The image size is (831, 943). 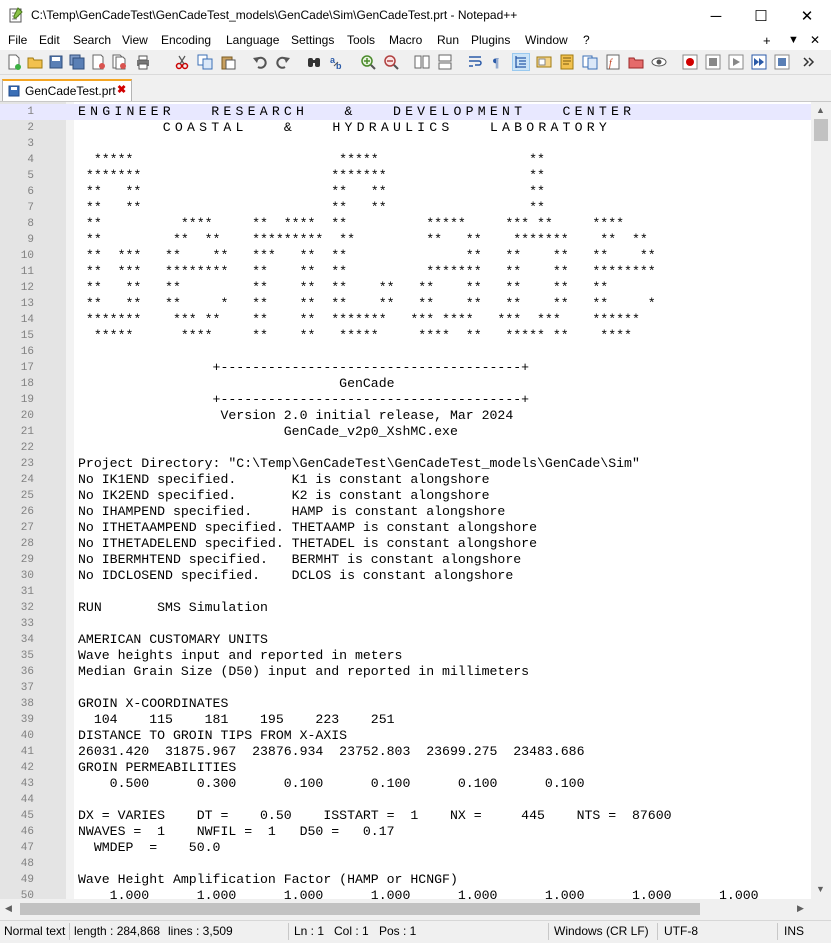 I want to click on line-text: ** ** ** * ** ** ** ** ** ** ** ** ** *, so click(x=367, y=304).